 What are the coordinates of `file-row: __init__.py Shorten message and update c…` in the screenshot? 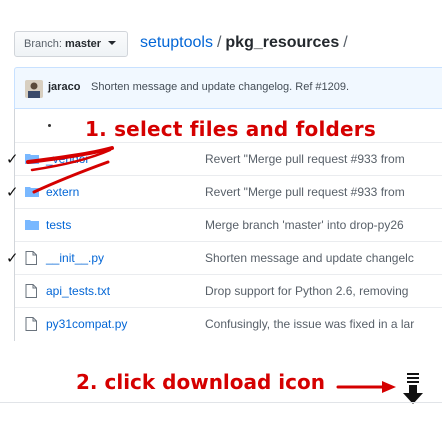 It's located at (228, 257).